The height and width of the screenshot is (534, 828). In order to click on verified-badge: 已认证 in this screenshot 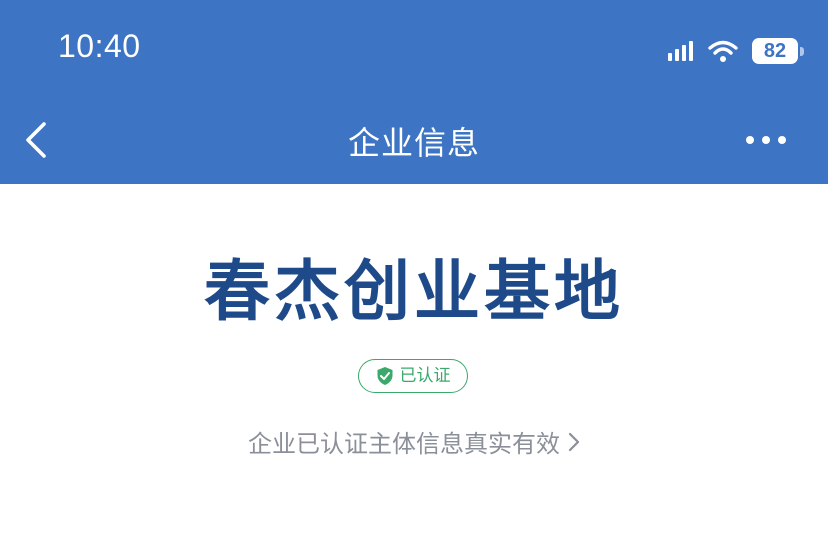, I will do `click(413, 376)`.